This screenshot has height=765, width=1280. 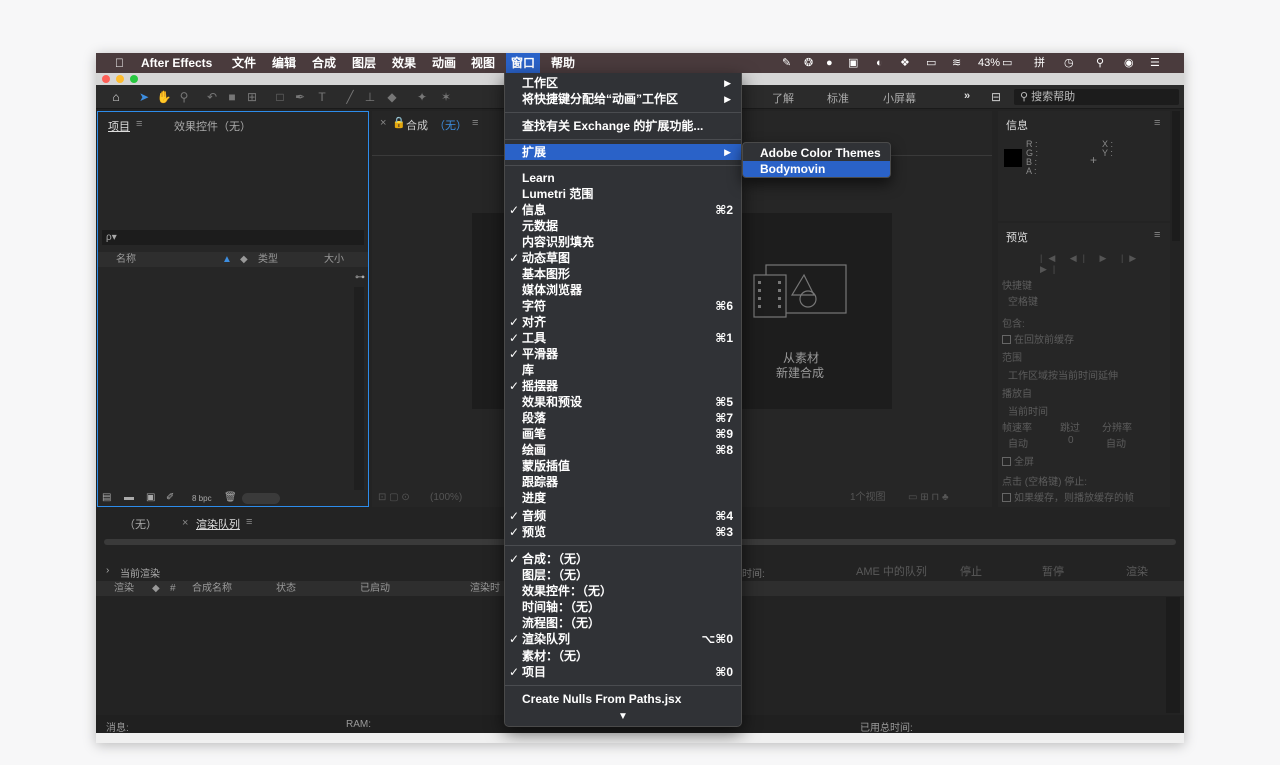 What do you see at coordinates (230, 497) in the screenshot?
I see `trash-icon: 🗑` at bounding box center [230, 497].